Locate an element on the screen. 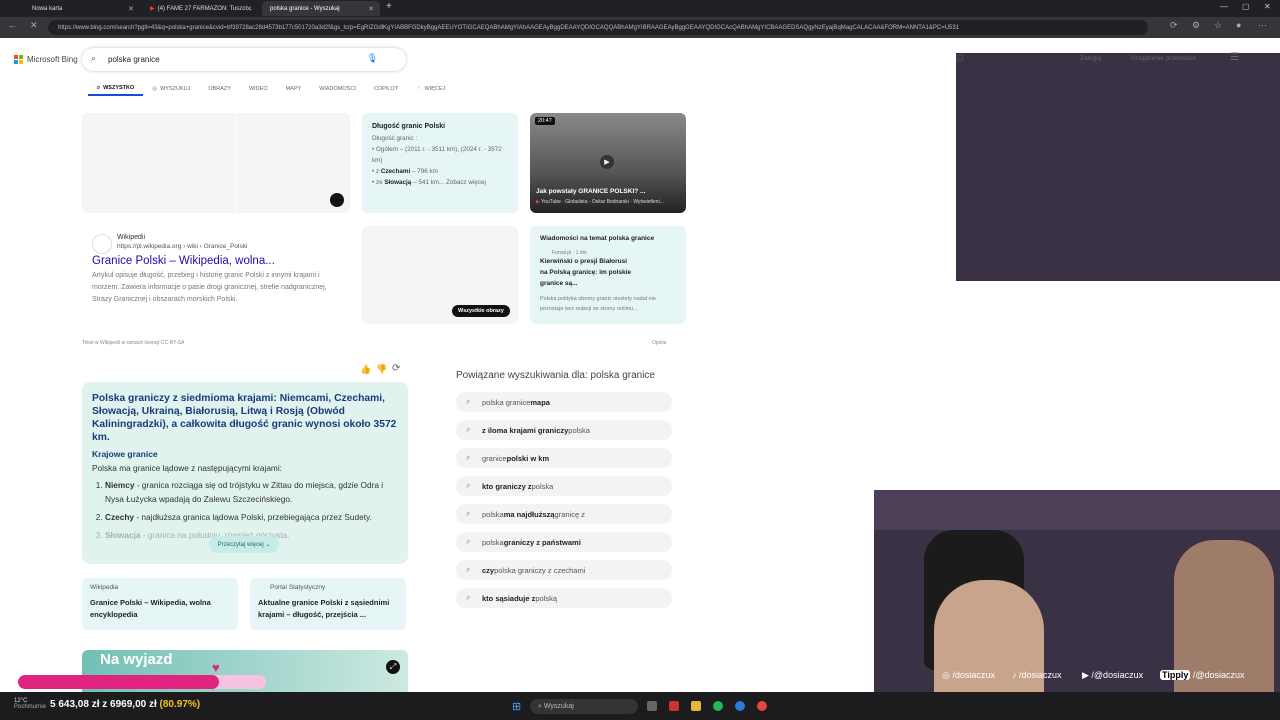 This screenshot has width=1280, height=720. taskbar-search: ⌕ Wyszukaj is located at coordinates (584, 706).